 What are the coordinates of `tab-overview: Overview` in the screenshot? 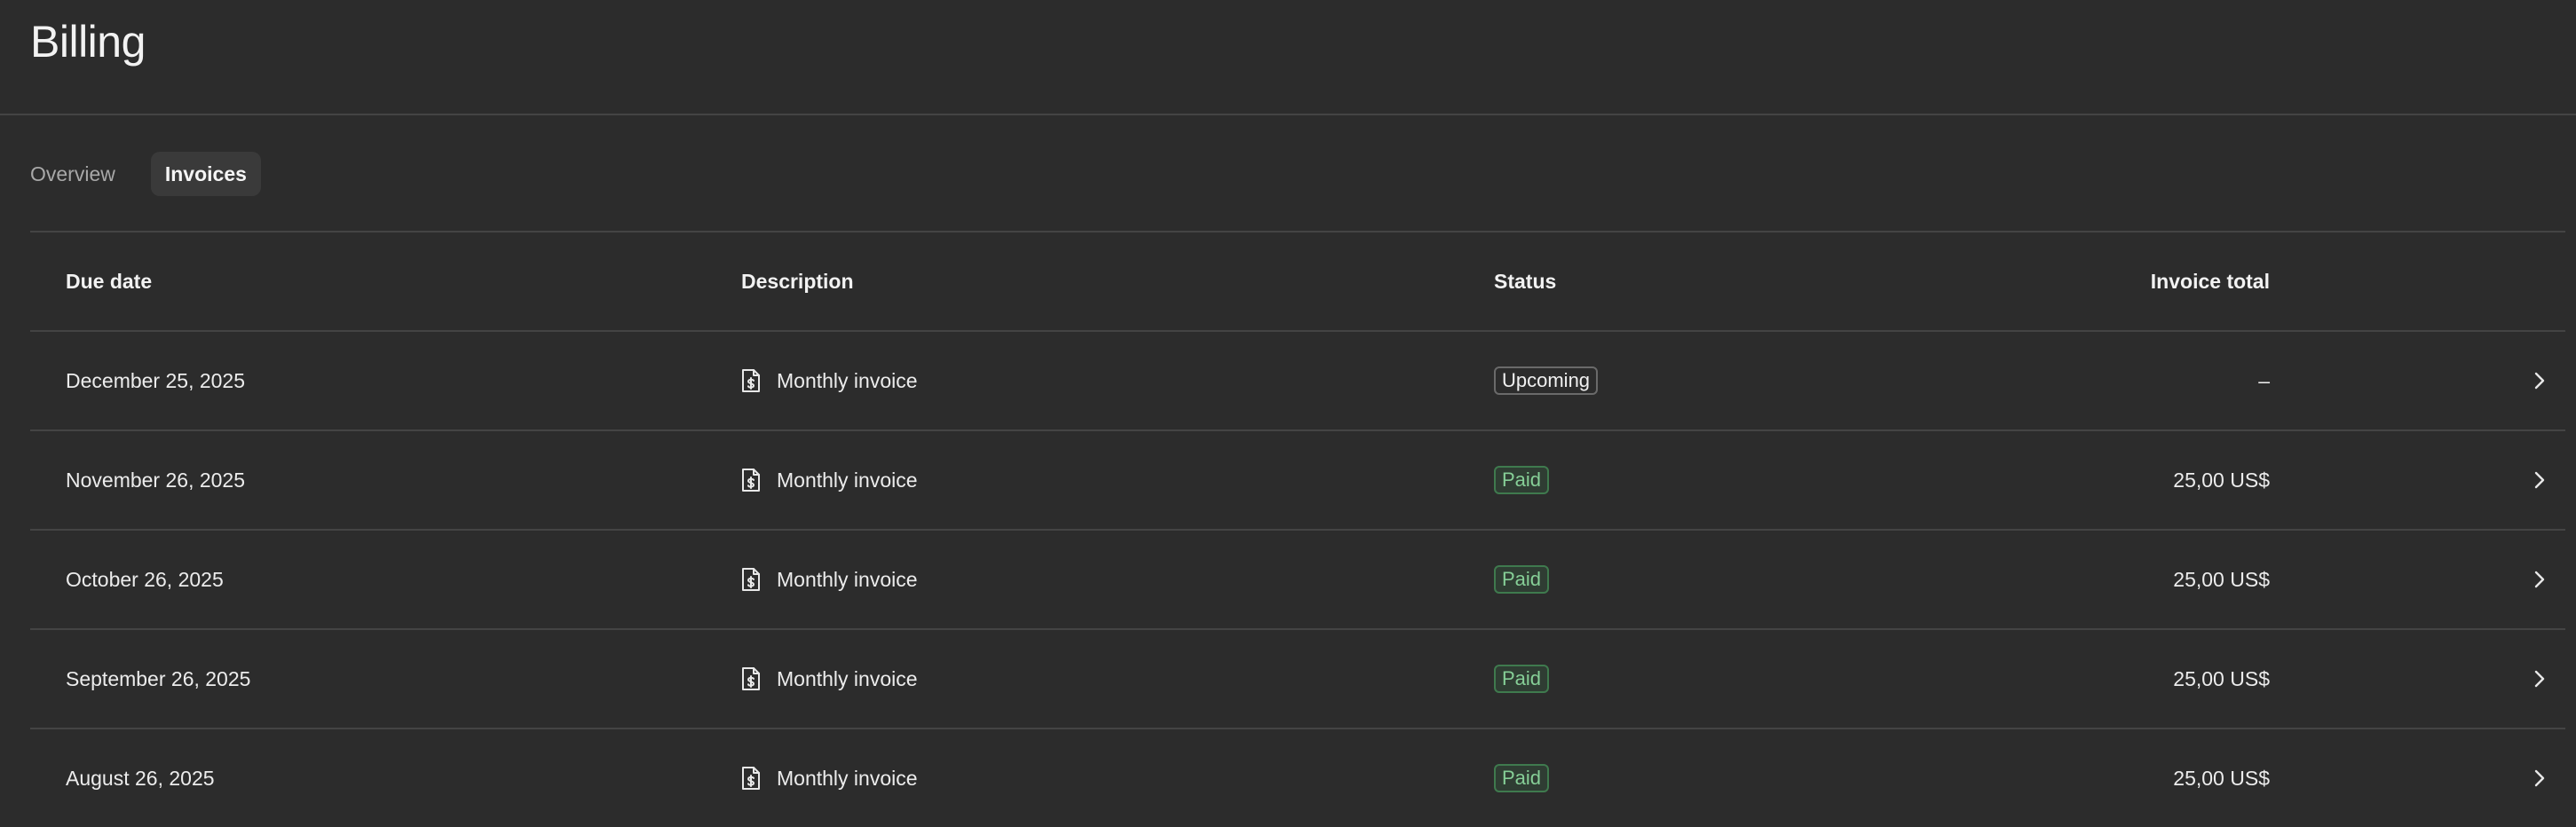 It's located at (80, 174).